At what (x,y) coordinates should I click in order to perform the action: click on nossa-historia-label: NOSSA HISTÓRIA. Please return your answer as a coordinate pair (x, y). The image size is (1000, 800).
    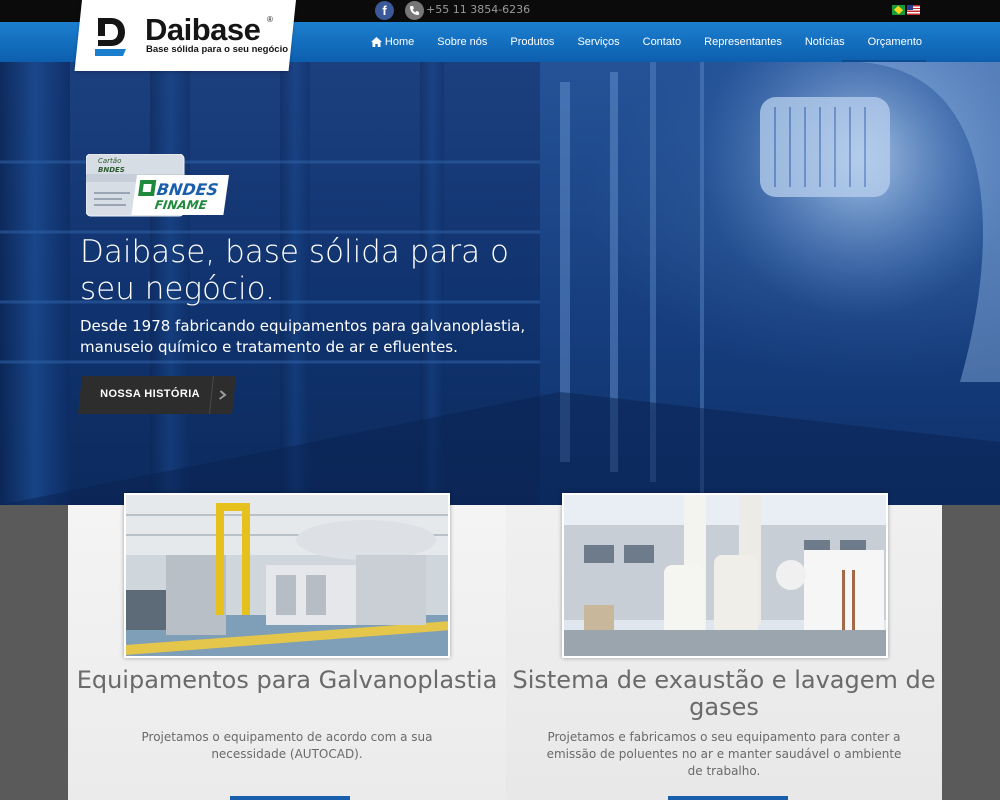
    Looking at the image, I should click on (150, 394).